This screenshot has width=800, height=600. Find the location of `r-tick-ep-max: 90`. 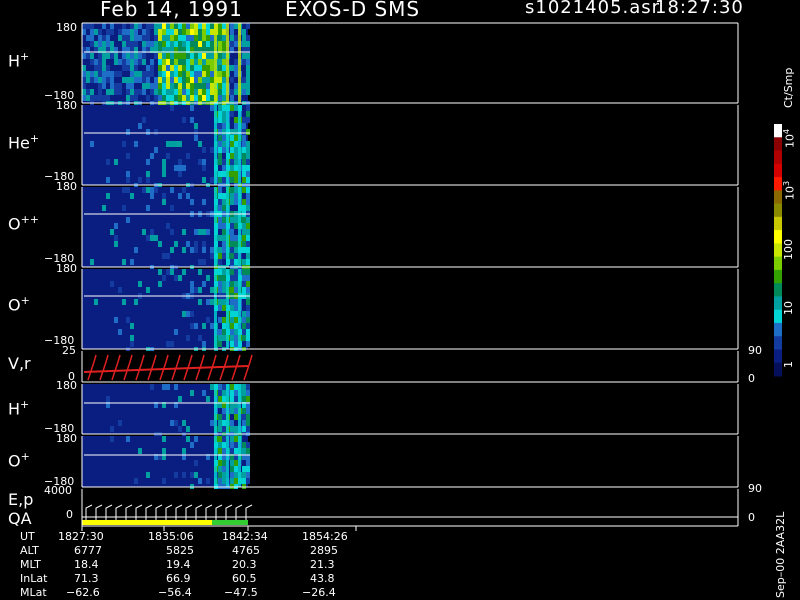

r-tick-ep-max: 90 is located at coordinates (755, 488).